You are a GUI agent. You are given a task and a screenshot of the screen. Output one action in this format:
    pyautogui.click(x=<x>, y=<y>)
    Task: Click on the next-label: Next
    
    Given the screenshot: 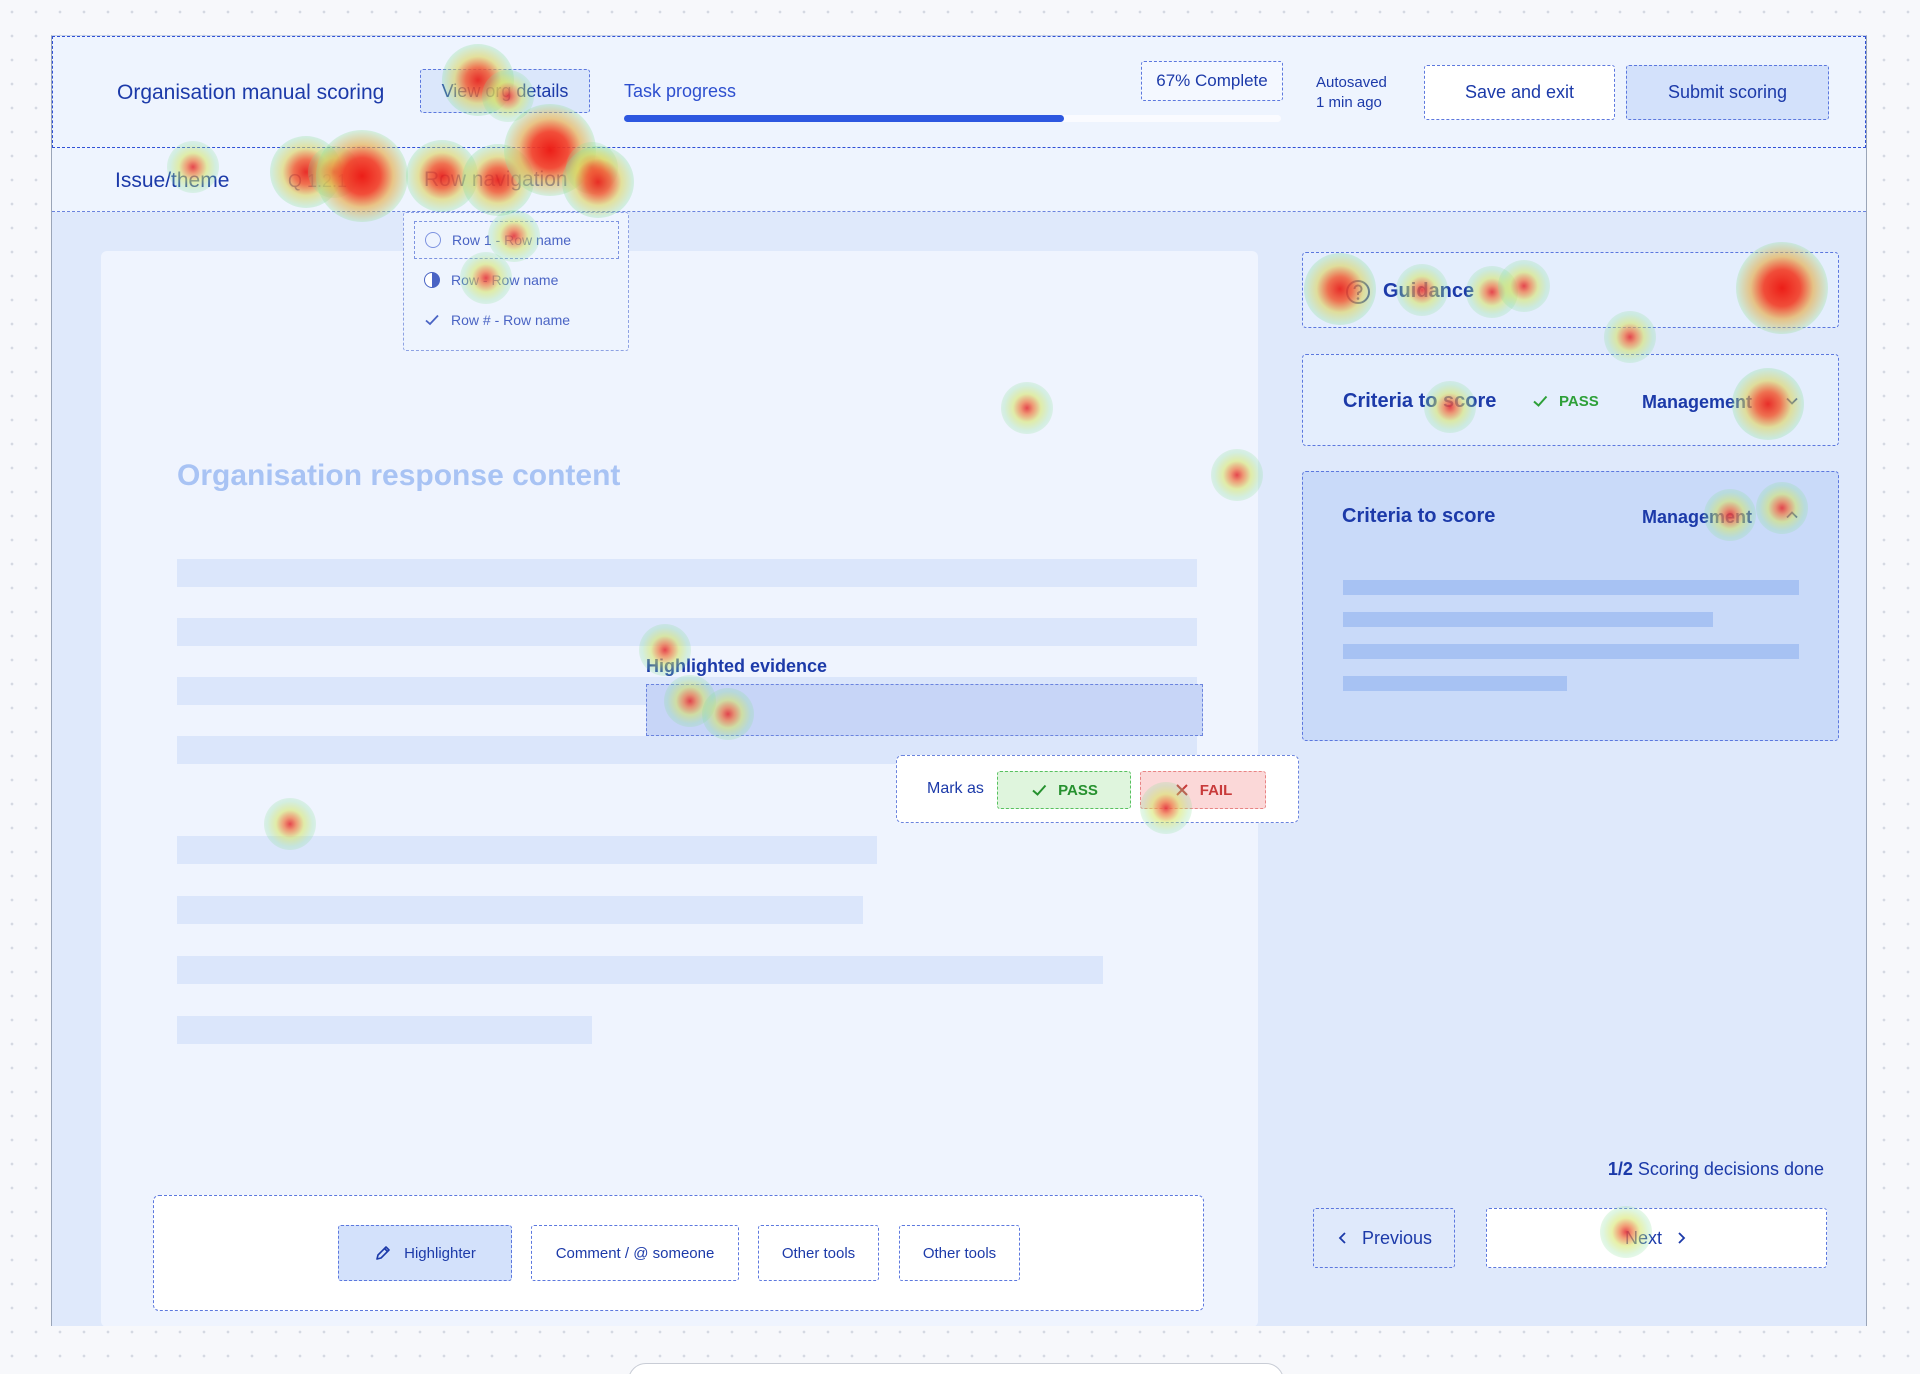 What is the action you would take?
    pyautogui.click(x=1643, y=1237)
    